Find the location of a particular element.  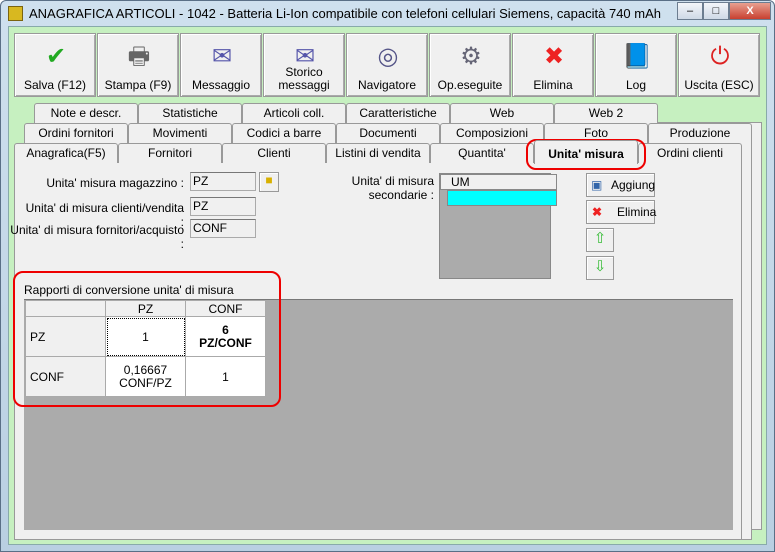

magazzino-field: PZ is located at coordinates (223, 181).